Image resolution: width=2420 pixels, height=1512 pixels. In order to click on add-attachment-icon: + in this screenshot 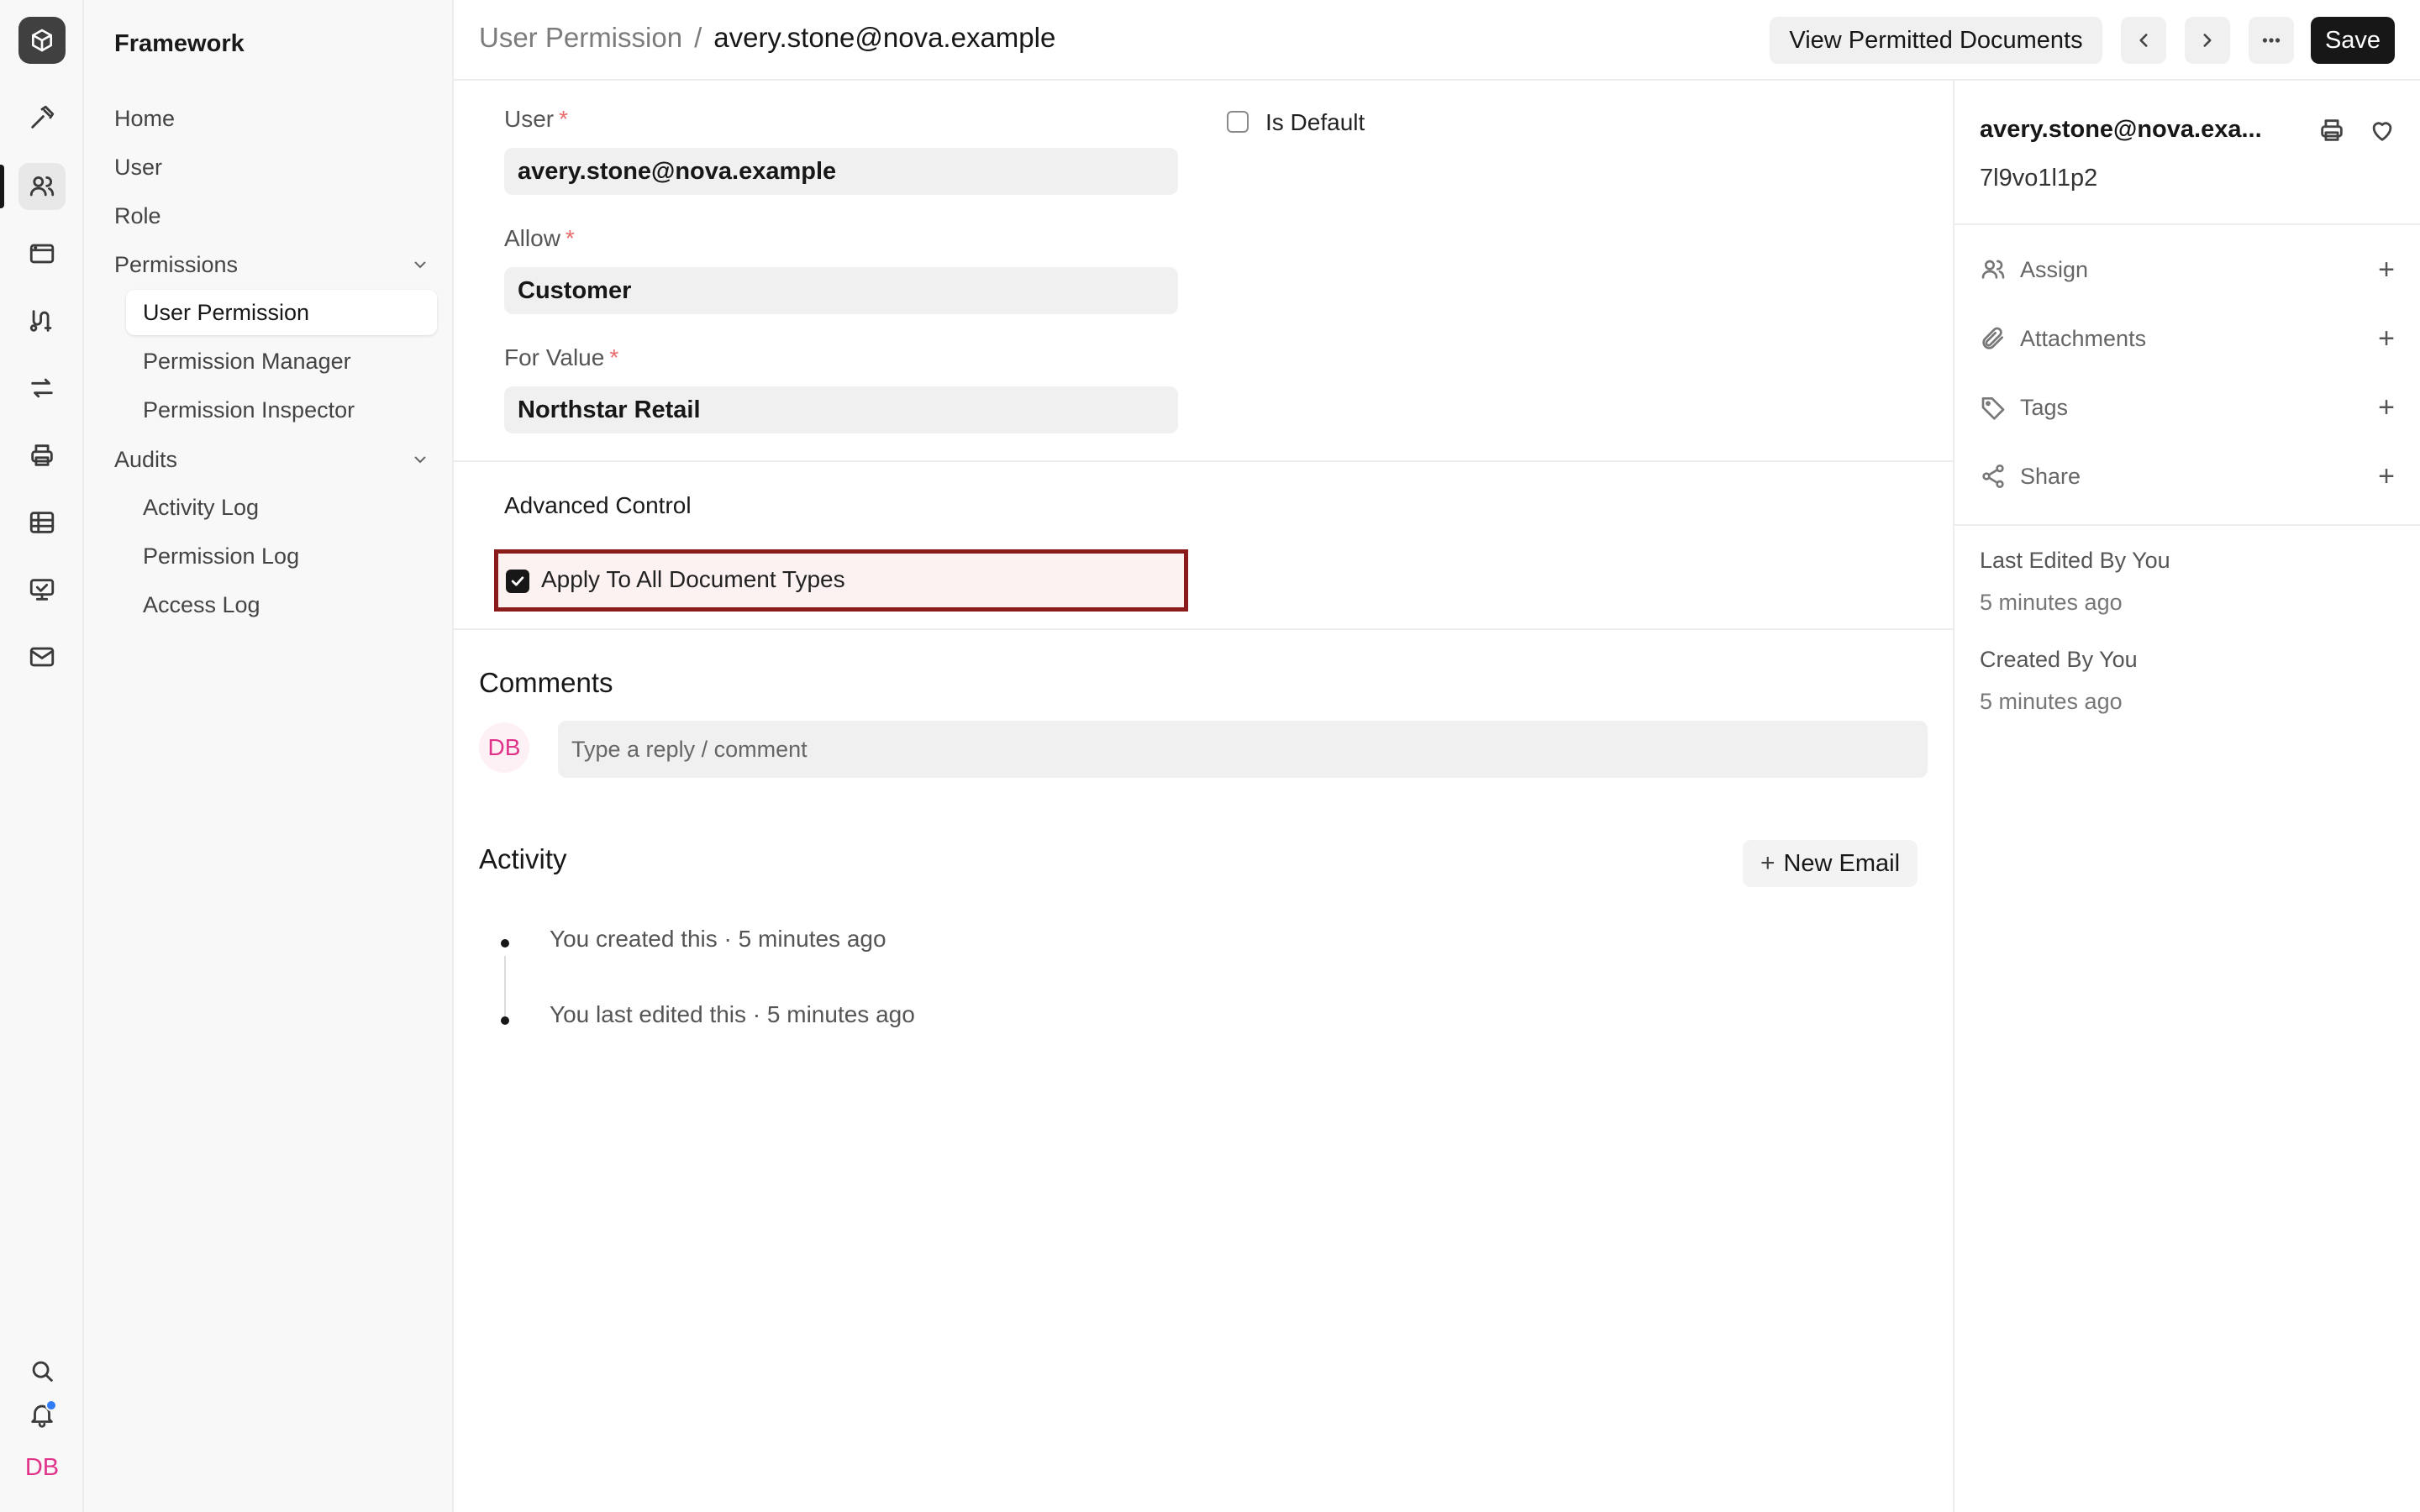, I will do `click(2387, 339)`.